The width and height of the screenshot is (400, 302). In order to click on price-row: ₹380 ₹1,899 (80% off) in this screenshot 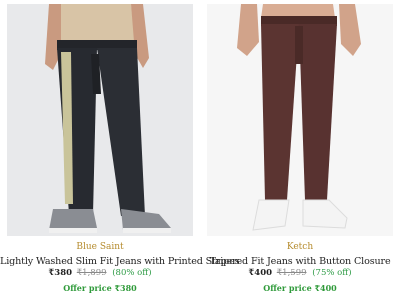, I will do `click(100, 273)`.